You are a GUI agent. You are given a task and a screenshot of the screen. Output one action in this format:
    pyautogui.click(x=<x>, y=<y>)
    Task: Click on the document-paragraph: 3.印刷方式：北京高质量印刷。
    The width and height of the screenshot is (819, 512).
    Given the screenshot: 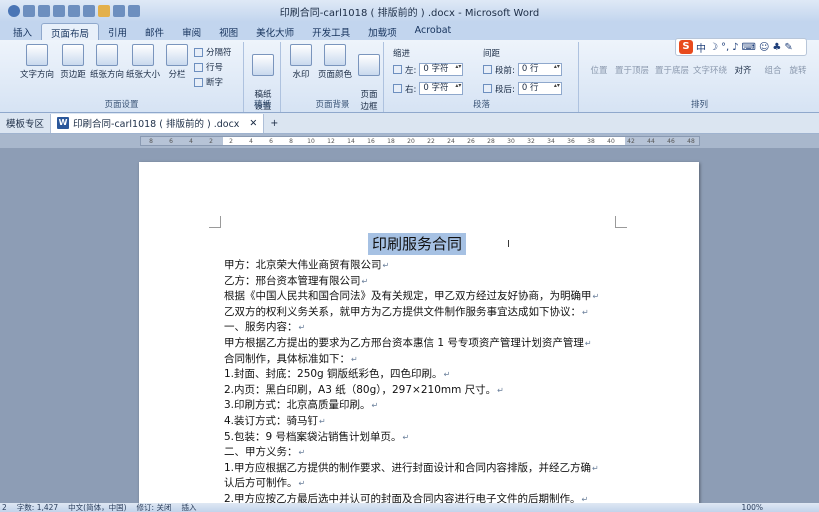 What is the action you would take?
    pyautogui.click(x=421, y=406)
    